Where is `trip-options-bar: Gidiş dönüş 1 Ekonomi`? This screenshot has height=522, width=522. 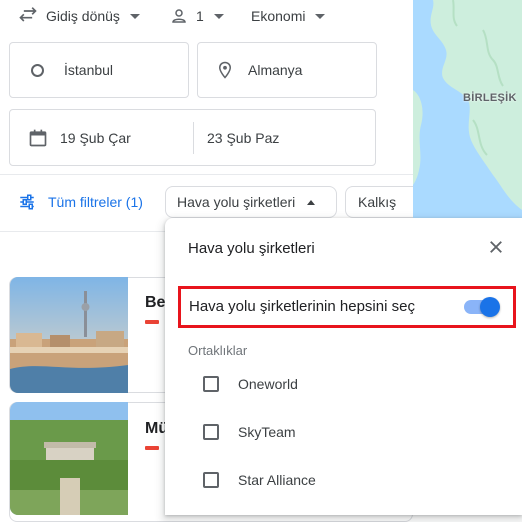
trip-options-bar: Gidiş dönüş 1 Ekonomi is located at coordinates (206, 16).